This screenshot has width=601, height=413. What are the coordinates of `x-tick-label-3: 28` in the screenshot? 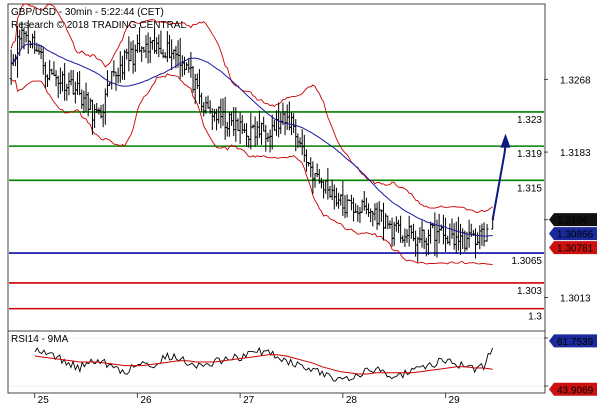 It's located at (352, 400).